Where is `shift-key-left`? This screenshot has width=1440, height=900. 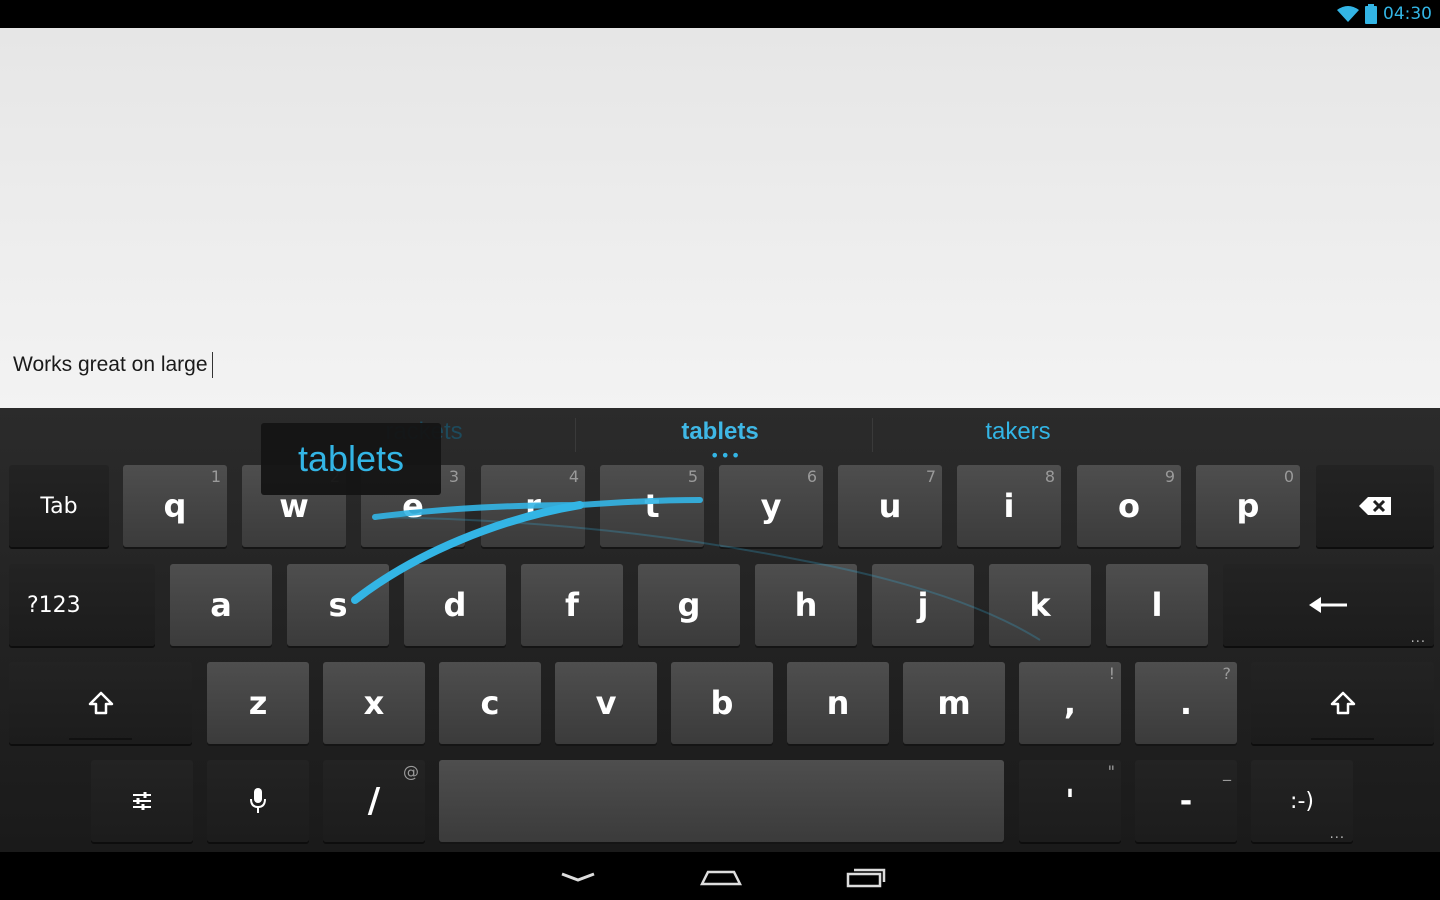
shift-key-left is located at coordinates (100, 703).